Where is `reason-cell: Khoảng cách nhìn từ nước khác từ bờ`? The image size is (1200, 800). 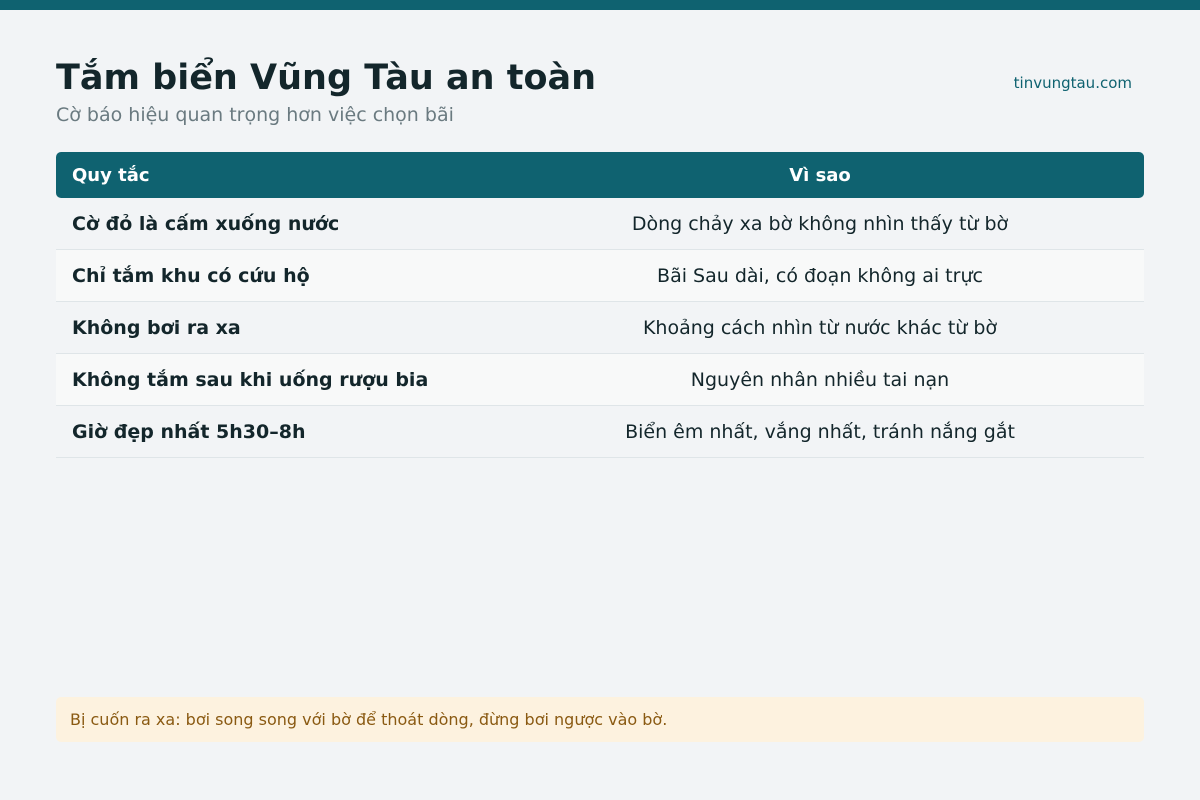
reason-cell: Khoảng cách nhìn từ nước khác từ bờ is located at coordinates (820, 327).